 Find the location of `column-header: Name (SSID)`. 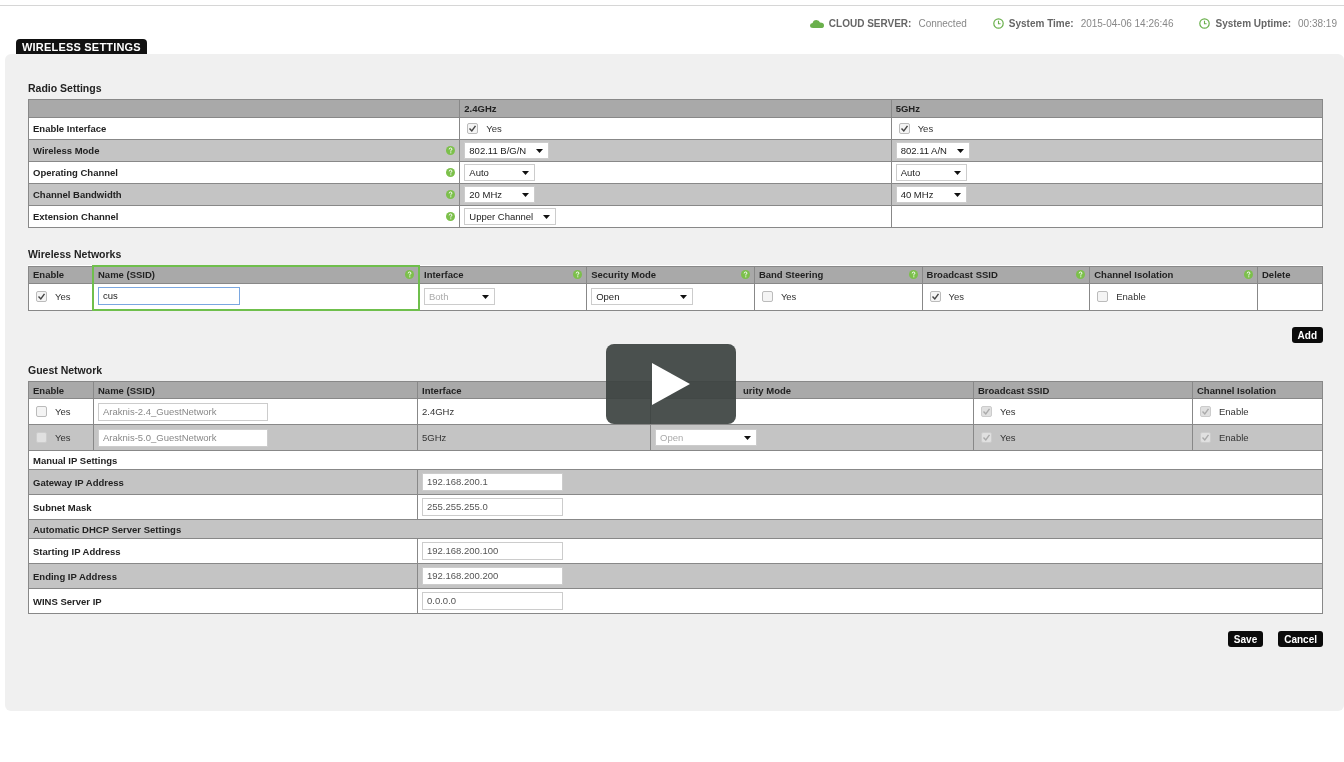

column-header: Name (SSID) is located at coordinates (126, 275).